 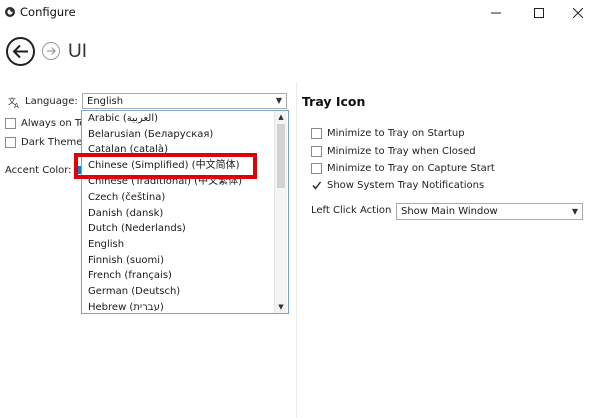 What do you see at coordinates (48, 12) in the screenshot?
I see `window-title: Configure` at bounding box center [48, 12].